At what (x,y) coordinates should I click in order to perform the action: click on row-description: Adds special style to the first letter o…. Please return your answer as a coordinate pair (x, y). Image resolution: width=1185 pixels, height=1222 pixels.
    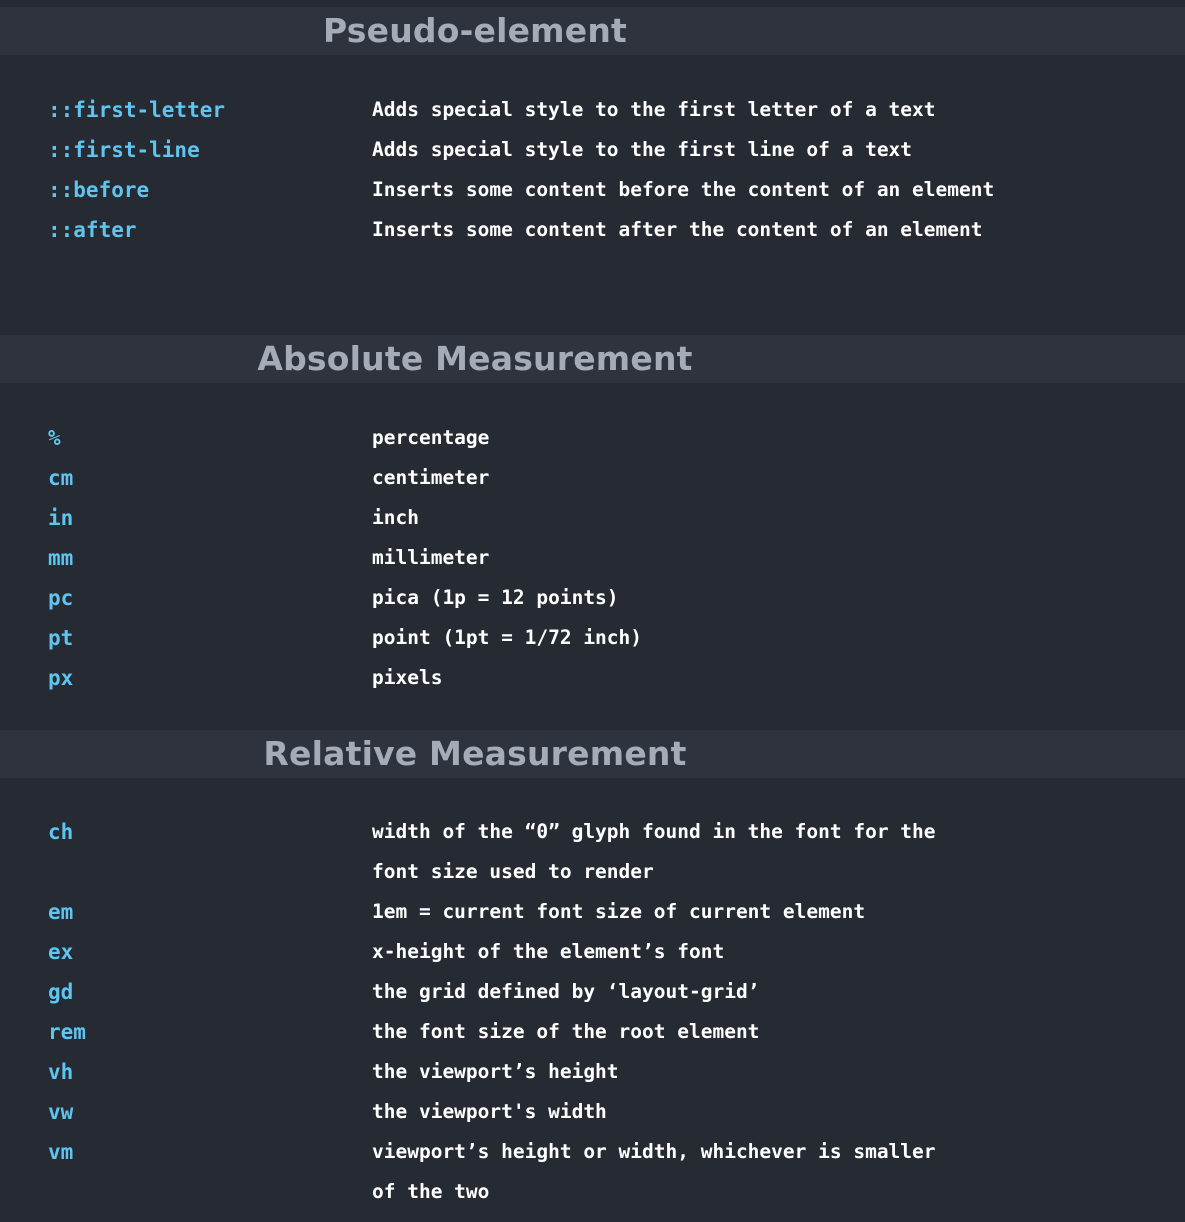
    Looking at the image, I should click on (654, 109).